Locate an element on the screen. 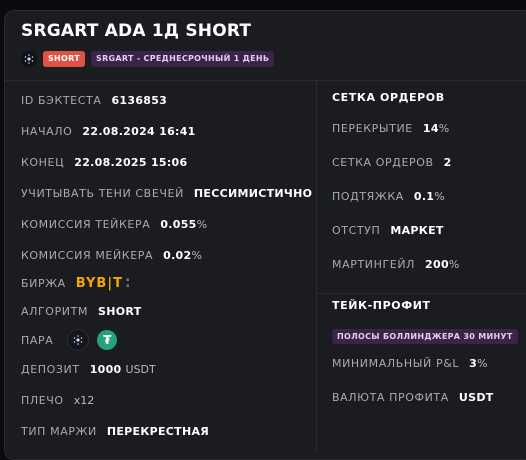 This screenshot has width=526, height=460. pullup-row: ПОДТЯЖКА 0.1% is located at coordinates (388, 196).